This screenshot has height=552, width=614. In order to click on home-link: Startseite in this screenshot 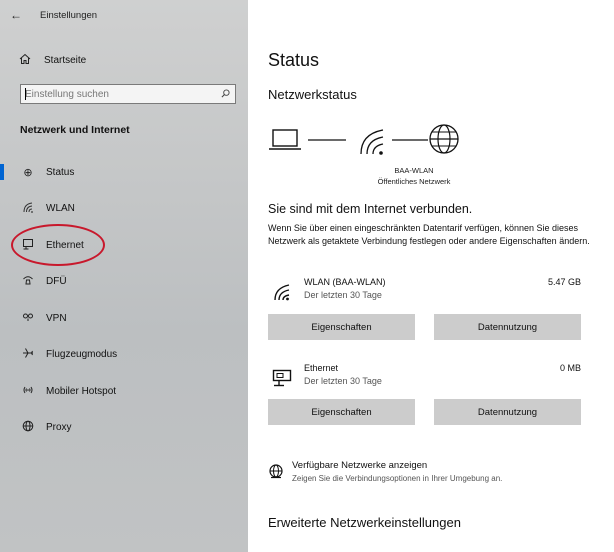, I will do `click(52, 60)`.